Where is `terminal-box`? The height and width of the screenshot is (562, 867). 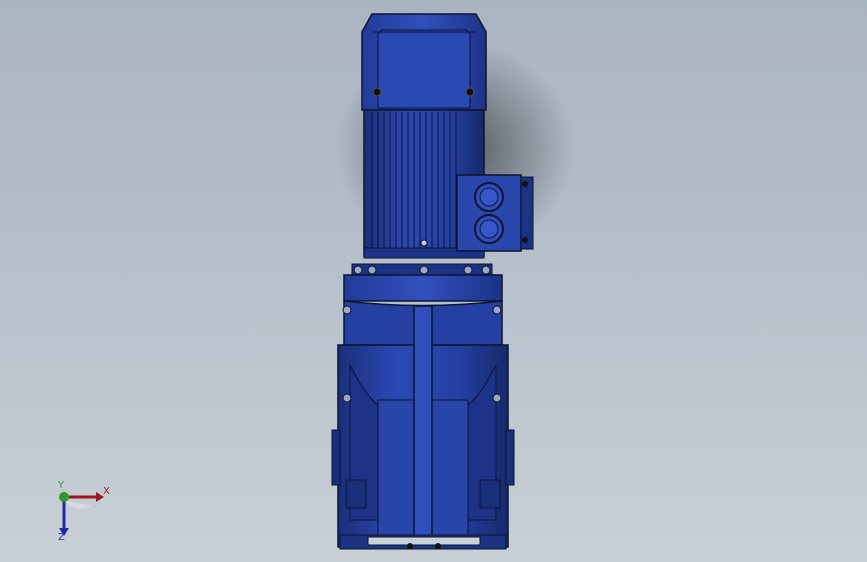 terminal-box is located at coordinates (495, 213).